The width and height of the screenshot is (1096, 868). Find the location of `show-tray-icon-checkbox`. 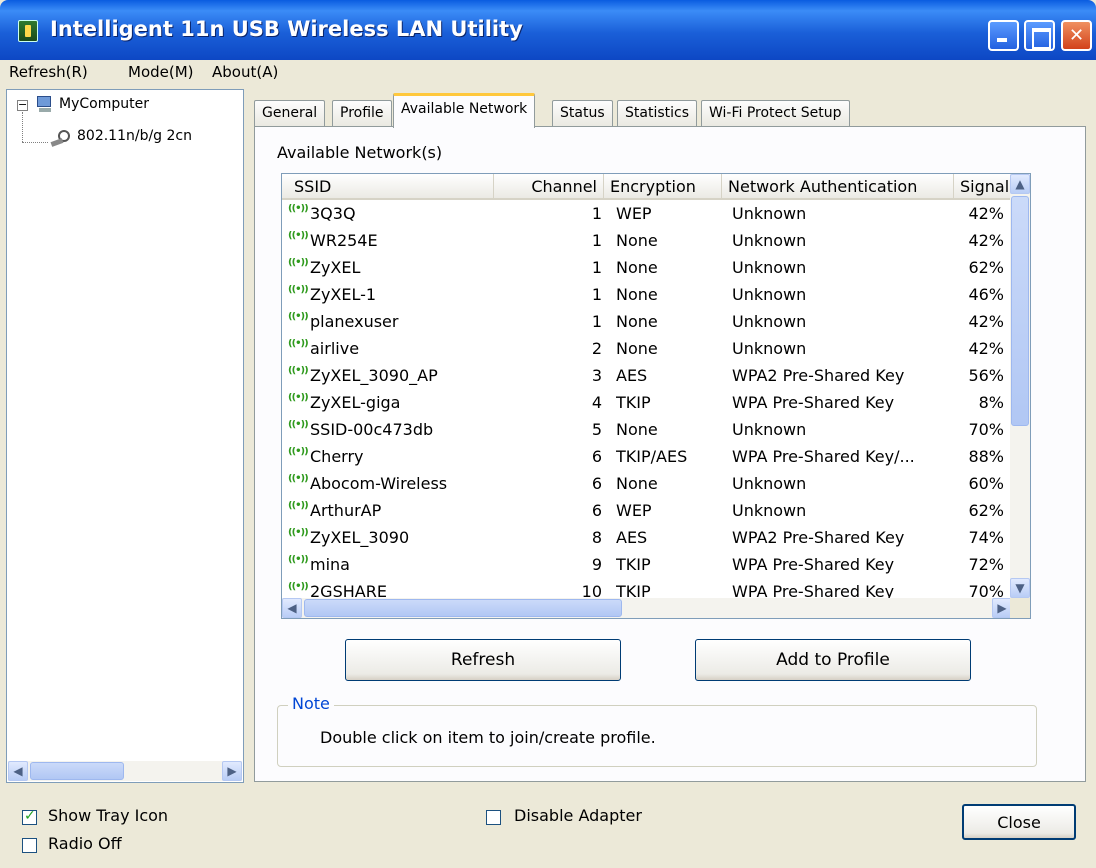

show-tray-icon-checkbox is located at coordinates (29, 816).